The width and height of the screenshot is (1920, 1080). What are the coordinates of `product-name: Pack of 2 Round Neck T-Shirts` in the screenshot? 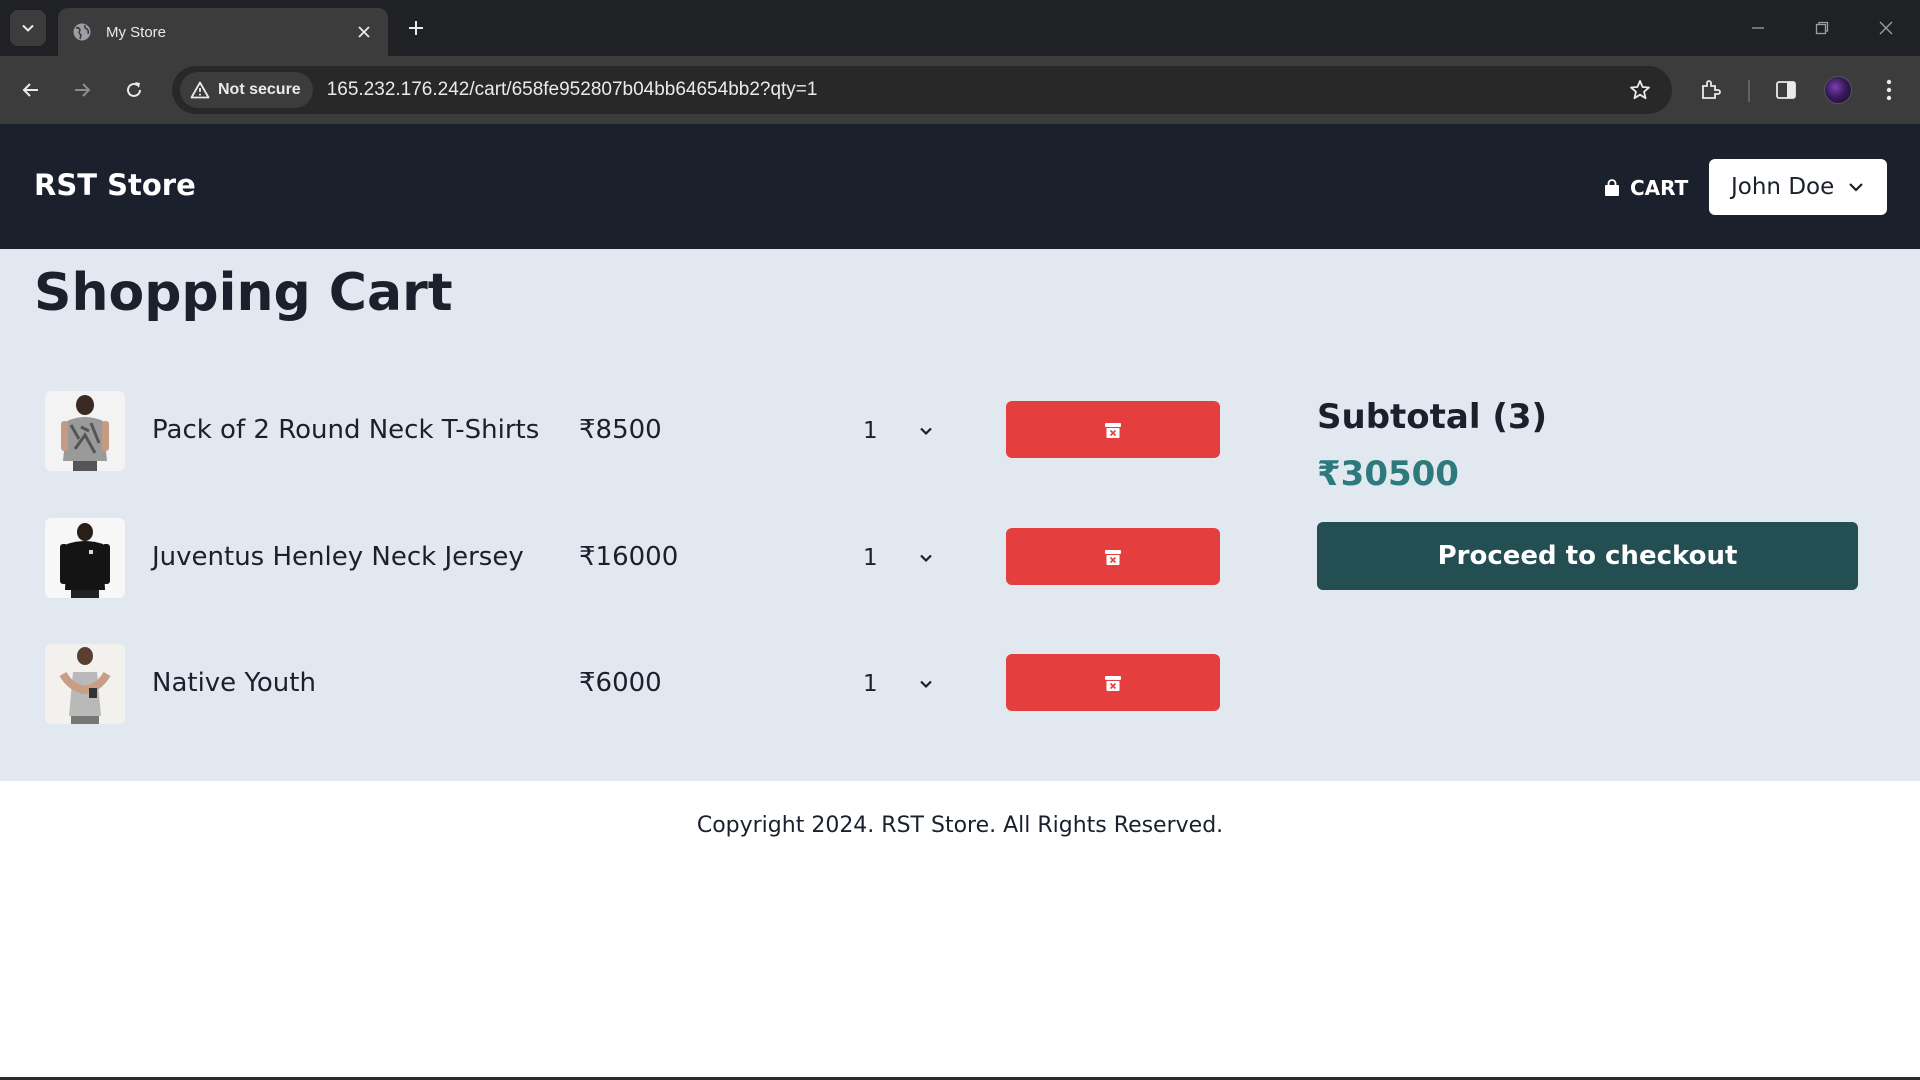 It's located at (345, 430).